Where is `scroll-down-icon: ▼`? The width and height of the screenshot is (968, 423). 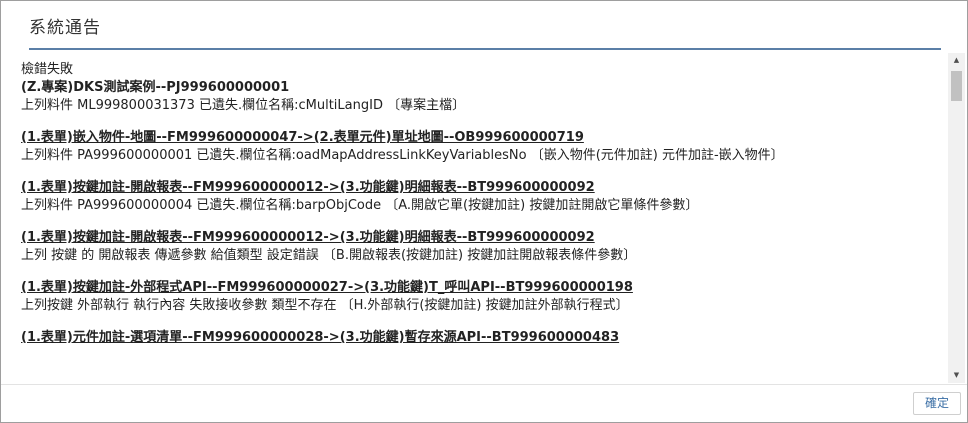 scroll-down-icon: ▼ is located at coordinates (956, 375).